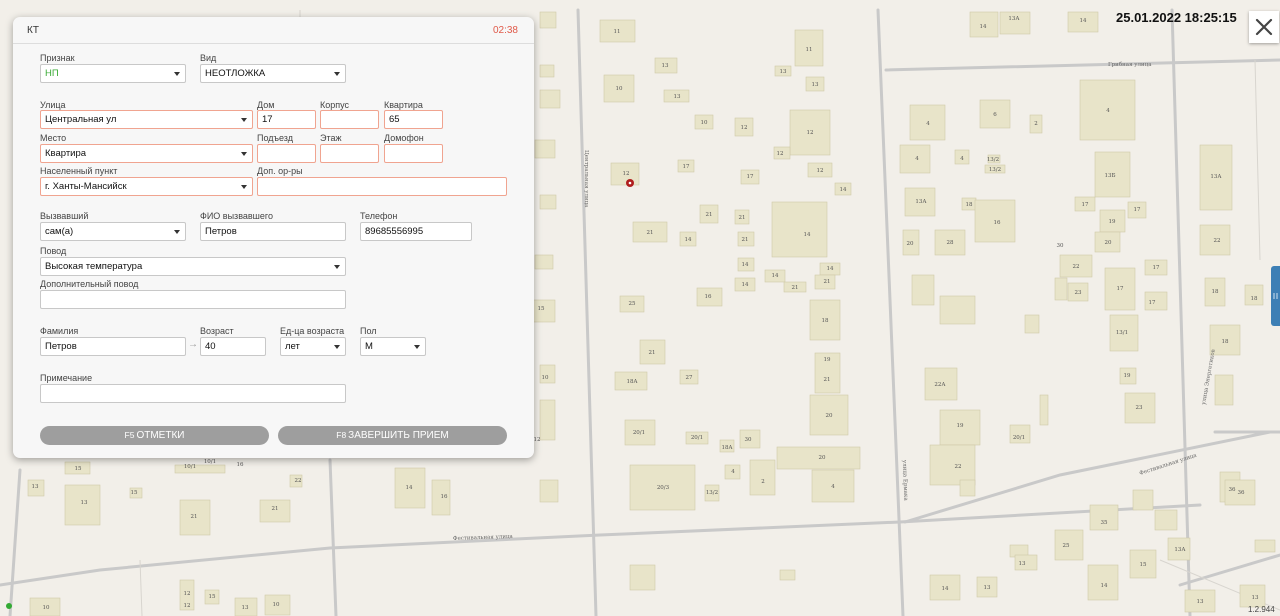 The image size is (1280, 616). I want to click on house-number-label: 23, so click(1139, 408).